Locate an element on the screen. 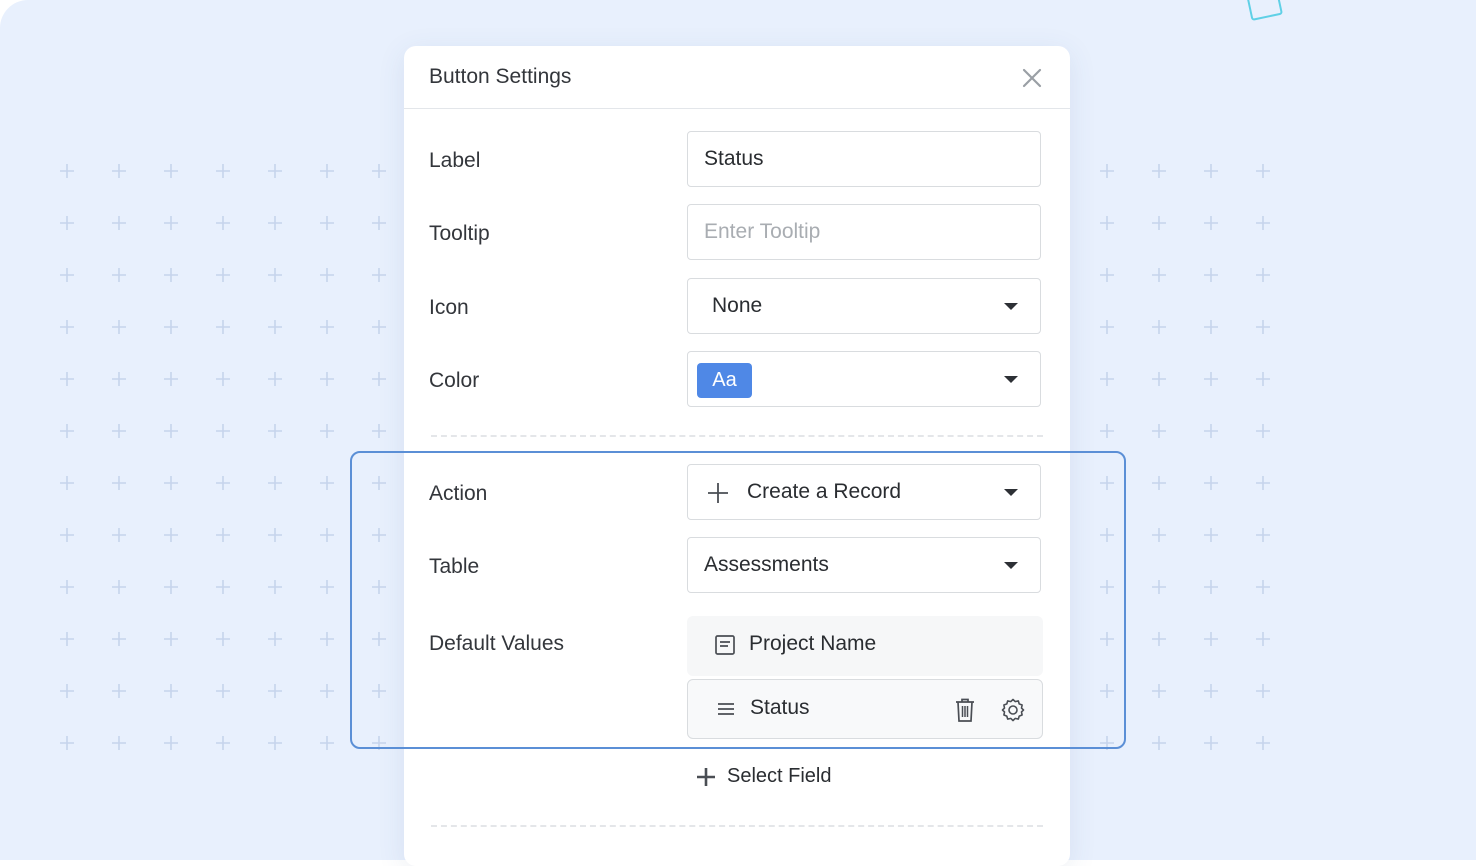  tooltip-placeholder: Enter Tooltip is located at coordinates (762, 231).